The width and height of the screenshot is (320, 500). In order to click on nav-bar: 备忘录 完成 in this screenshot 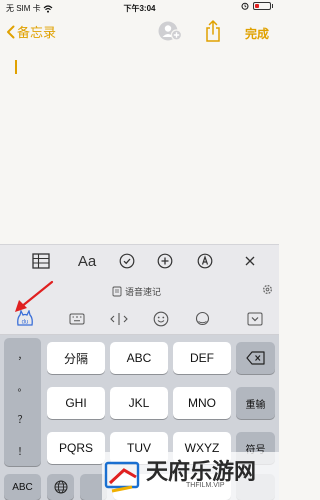, I will do `click(139, 32)`.